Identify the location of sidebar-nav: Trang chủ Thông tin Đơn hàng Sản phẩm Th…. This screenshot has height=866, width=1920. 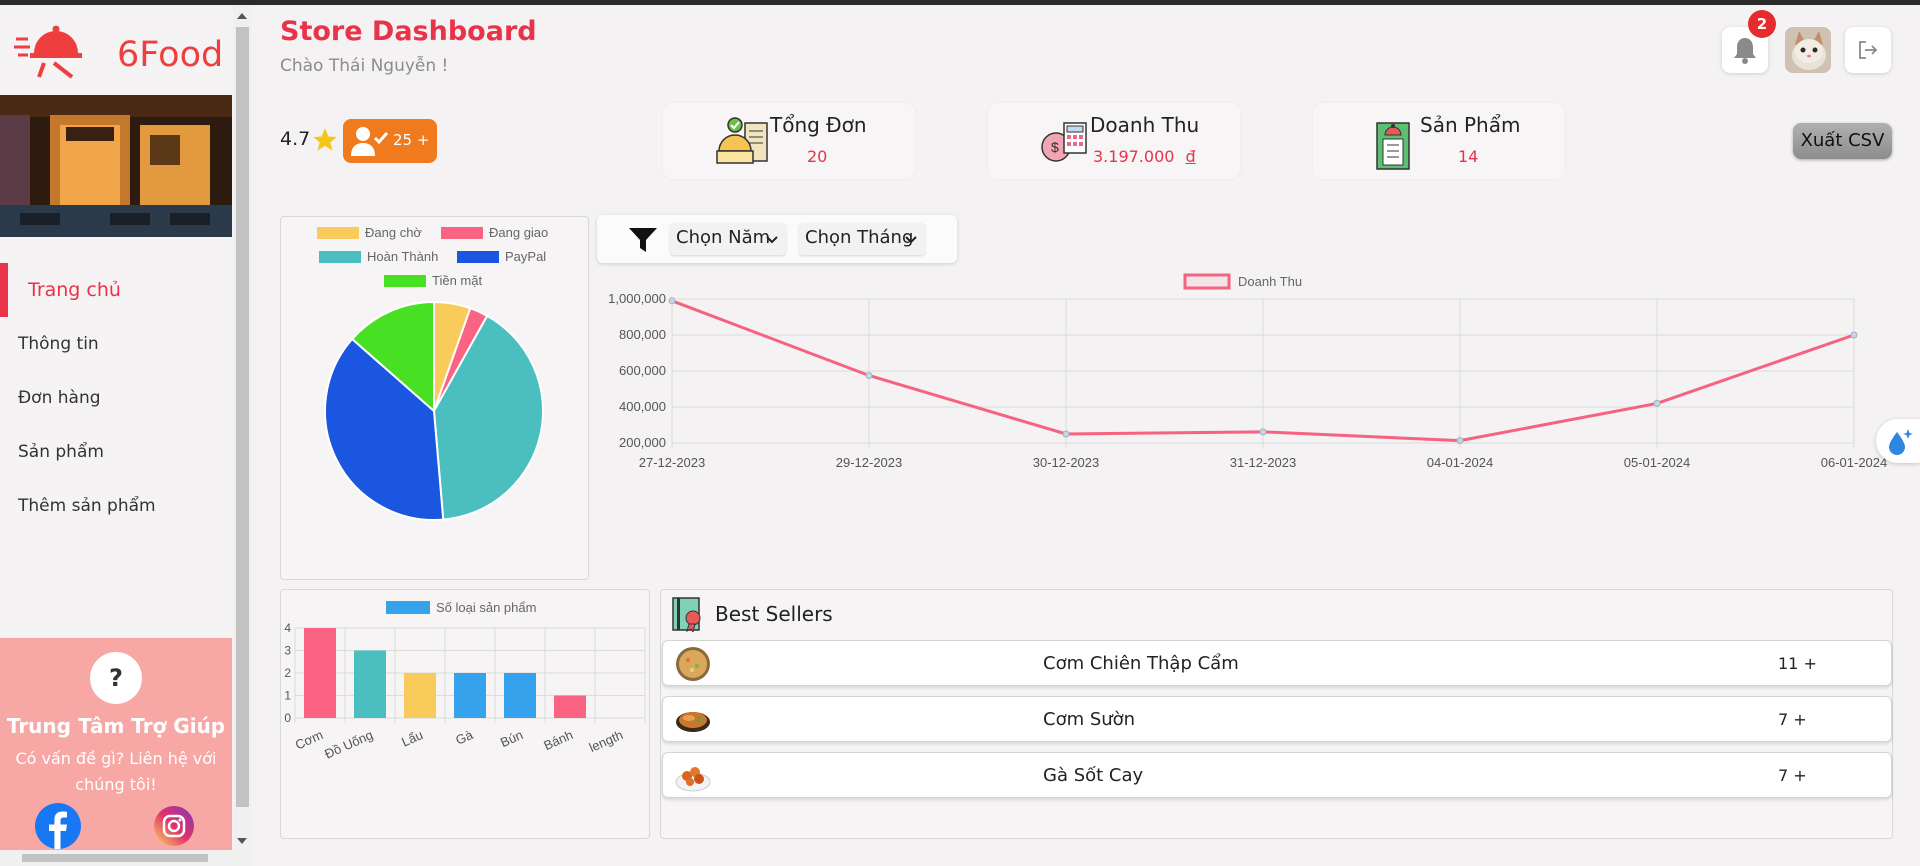
(116, 398).